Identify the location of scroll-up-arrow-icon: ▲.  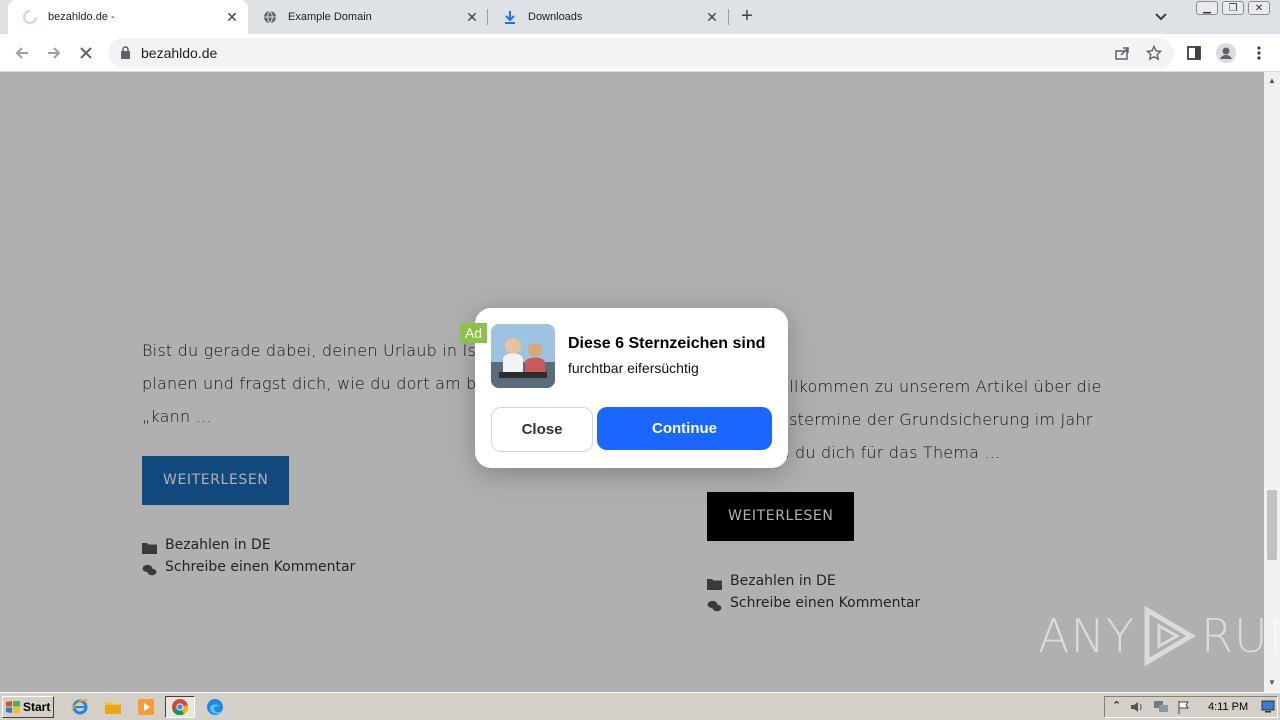
(1272, 80).